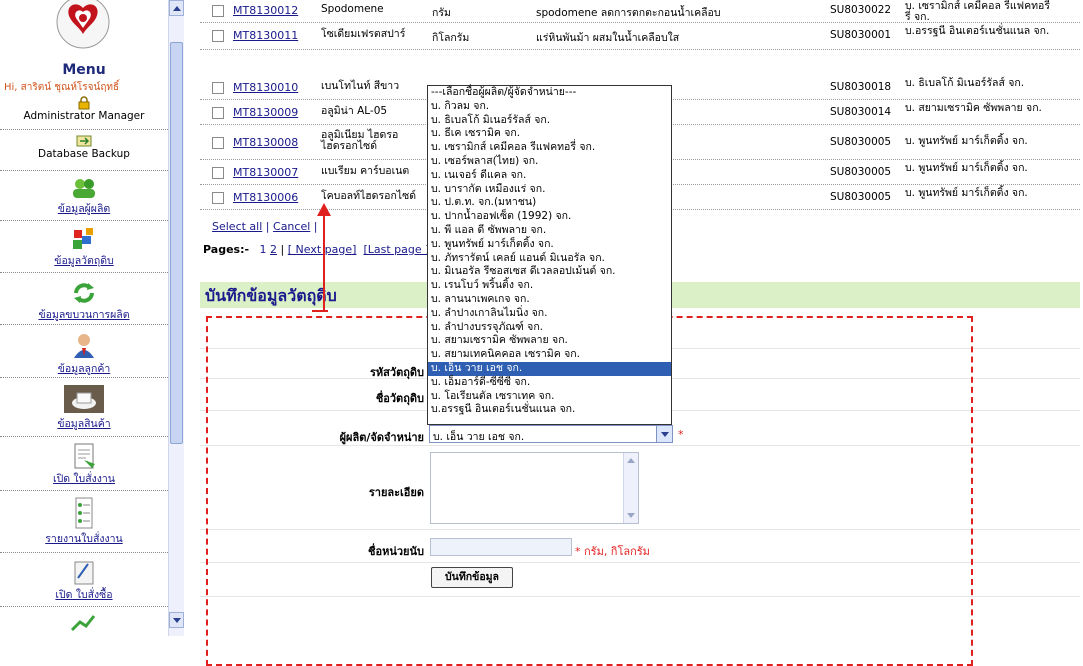  I want to click on dropdown-option: บ. มิเนอรัล รีซอสเซส ดีเวลลอปเม้นต์ จก., so click(549, 272).